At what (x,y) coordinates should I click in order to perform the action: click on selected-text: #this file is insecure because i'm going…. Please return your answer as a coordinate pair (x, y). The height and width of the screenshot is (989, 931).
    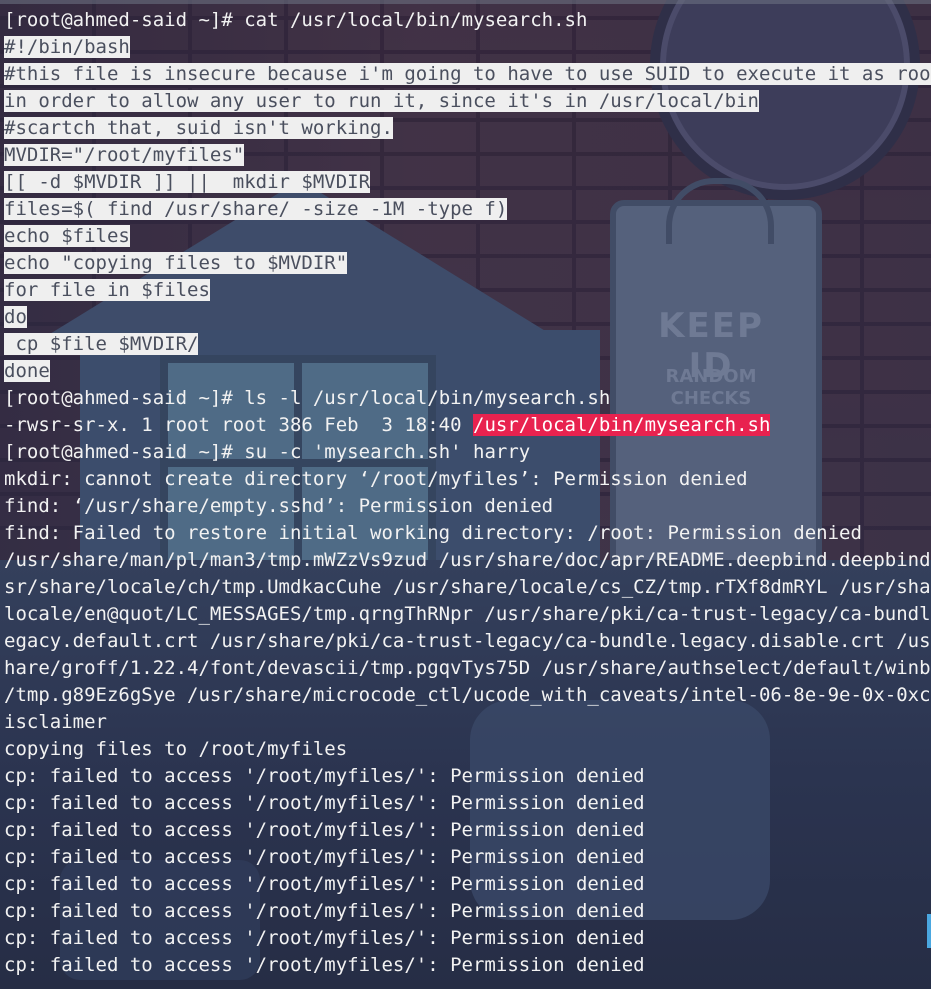
    Looking at the image, I should click on (467, 74).